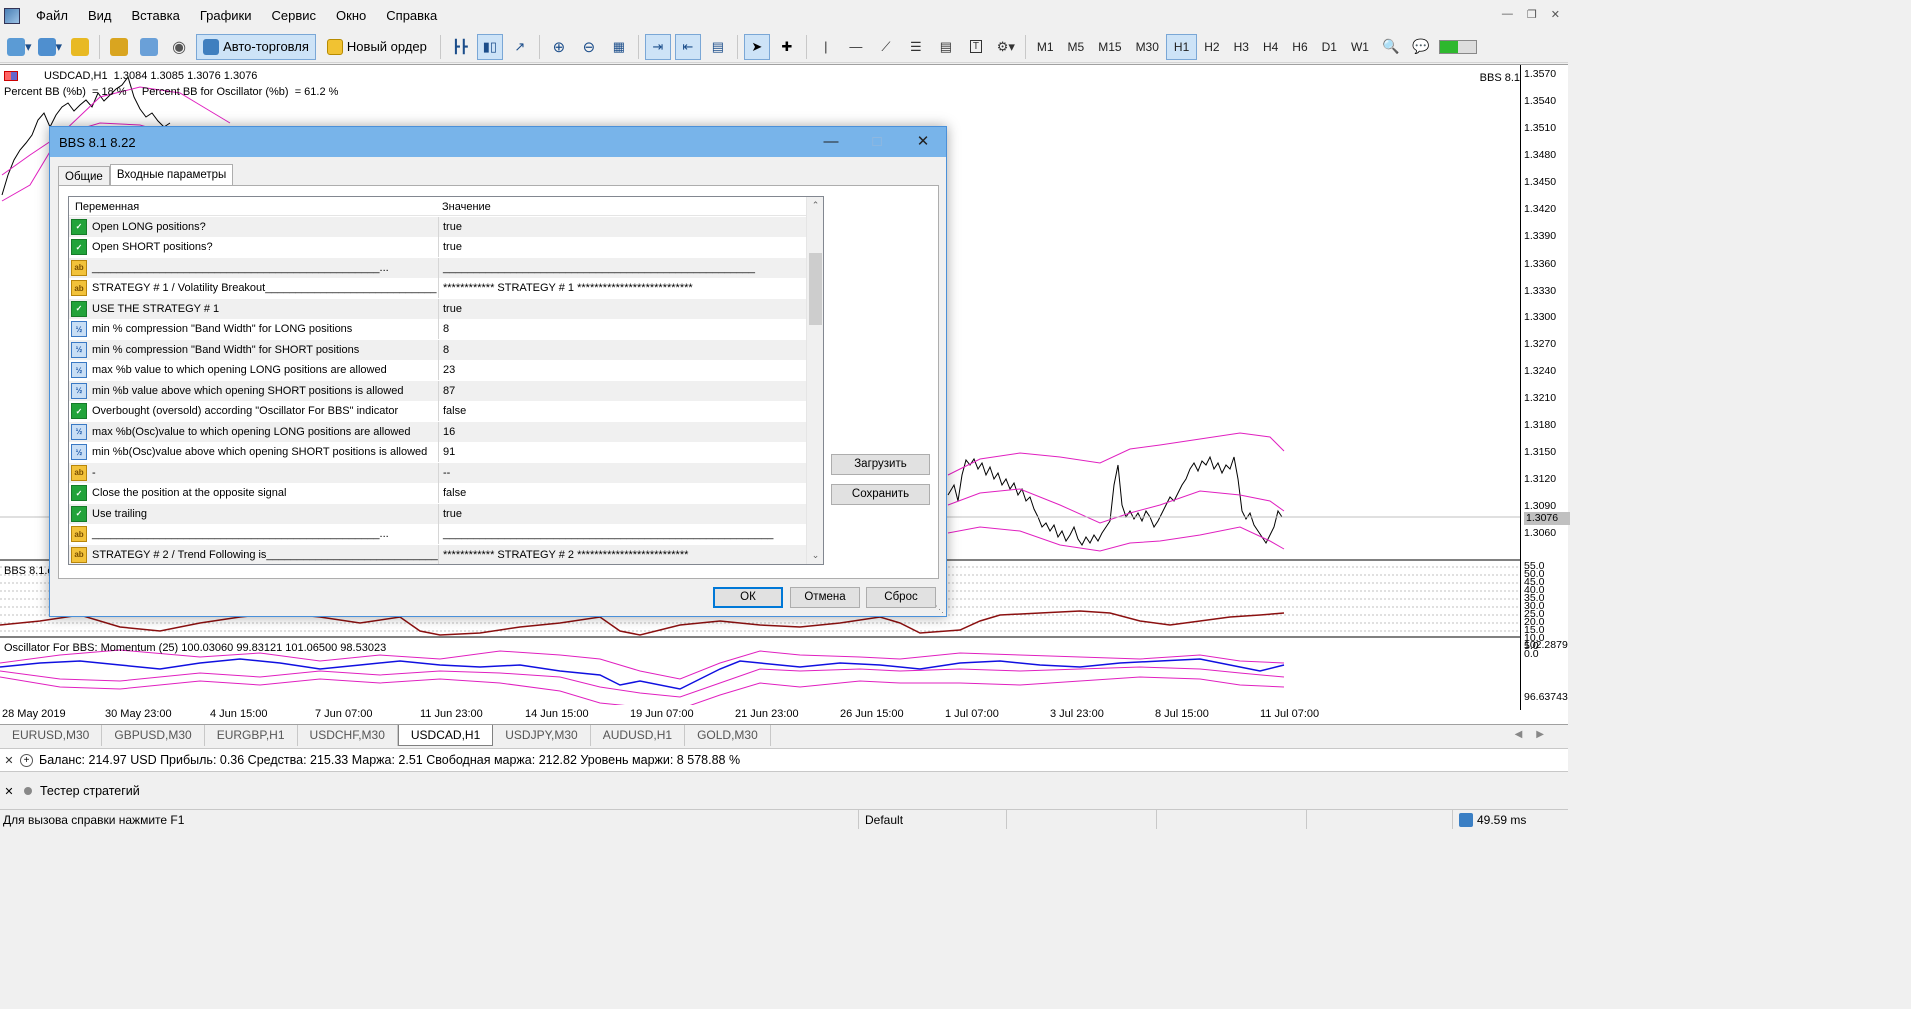 This screenshot has width=1911, height=1009. I want to click on timeframe-h2: H2, so click(1211, 47).